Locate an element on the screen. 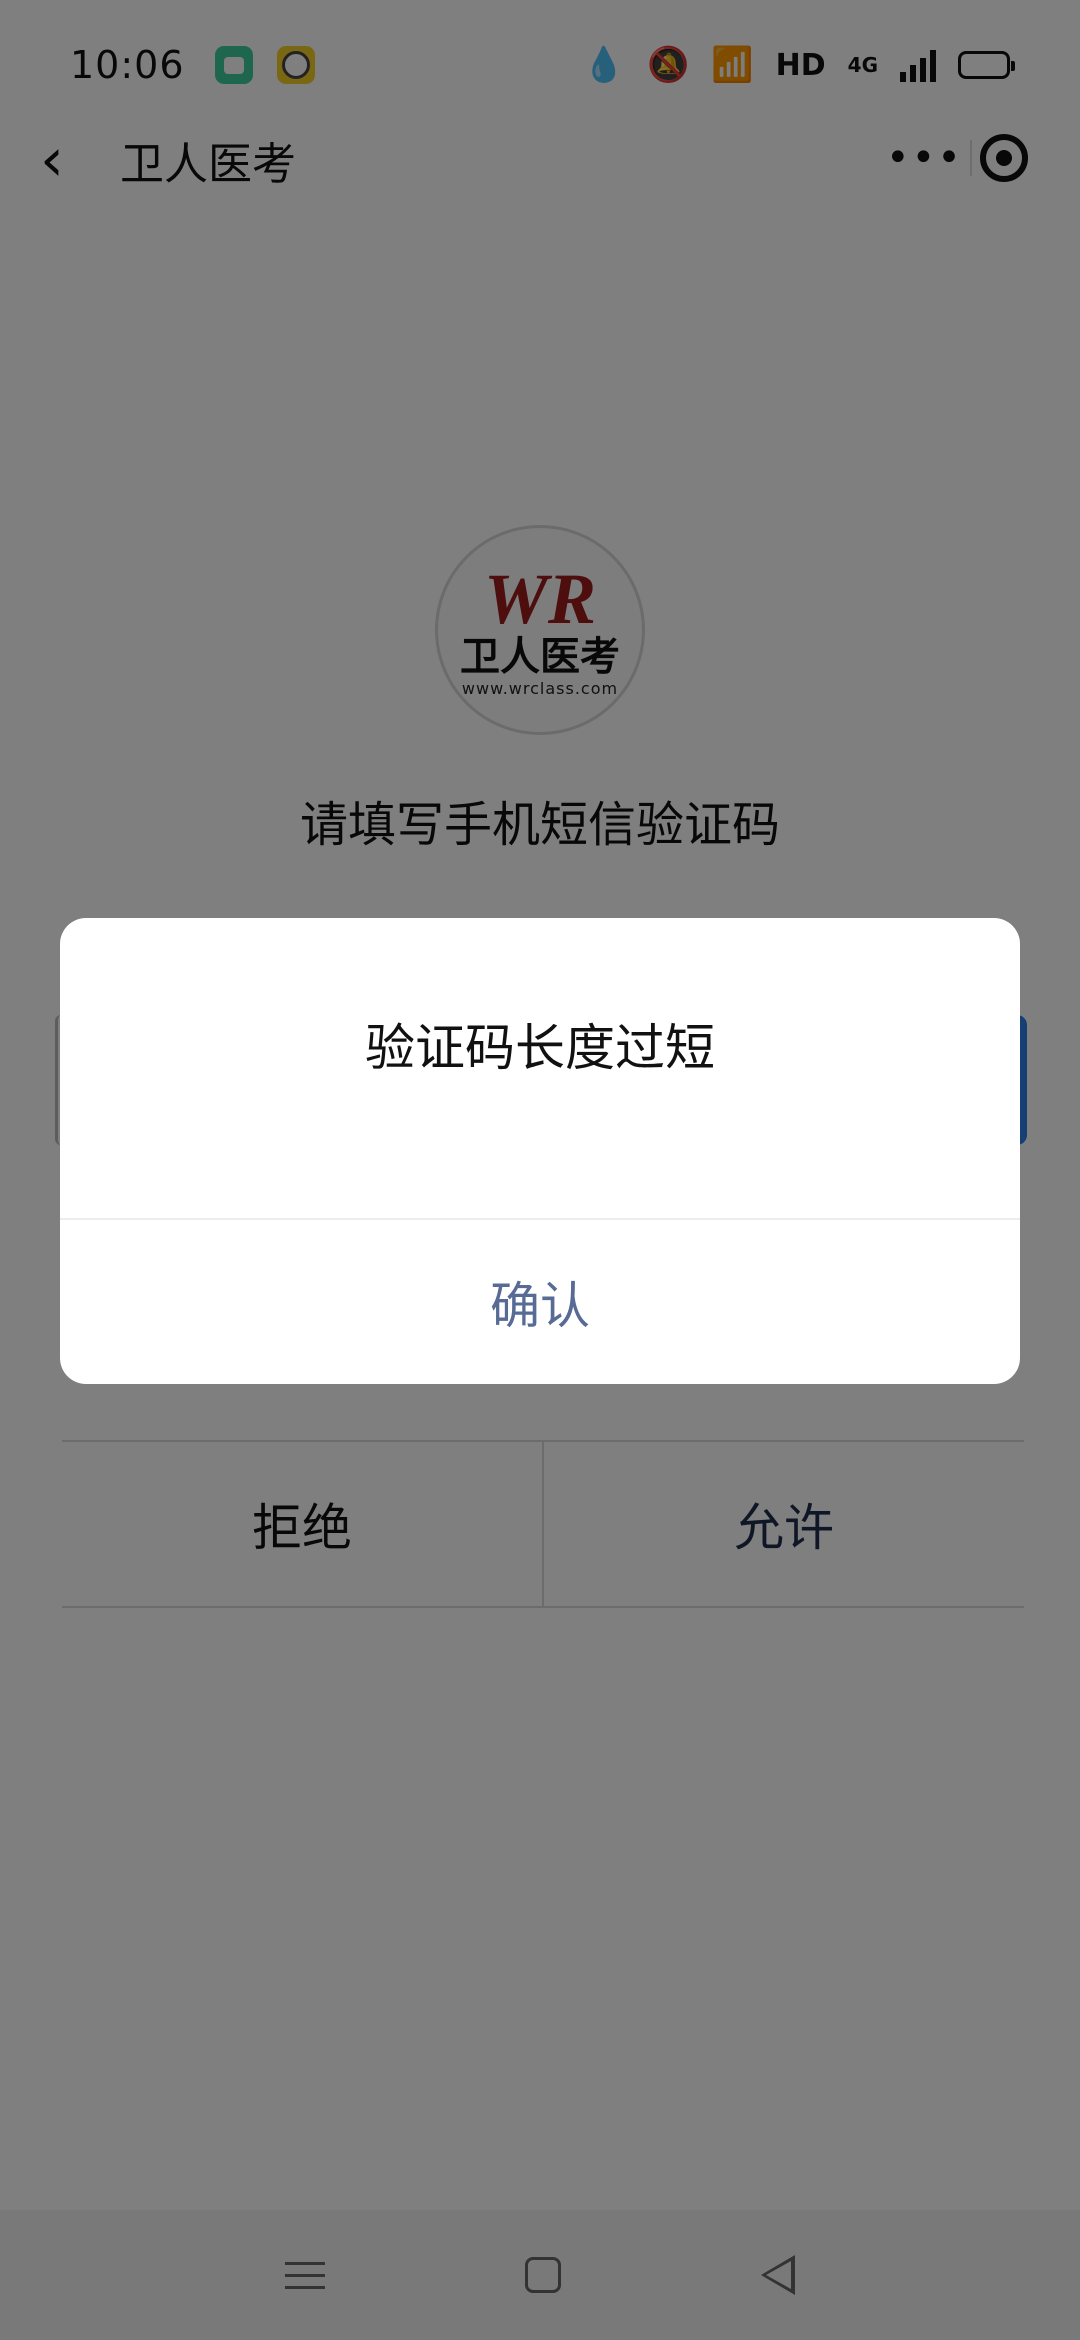 The height and width of the screenshot is (2340, 1080). dialog-message: 验证码长度过短 is located at coordinates (540, 1048).